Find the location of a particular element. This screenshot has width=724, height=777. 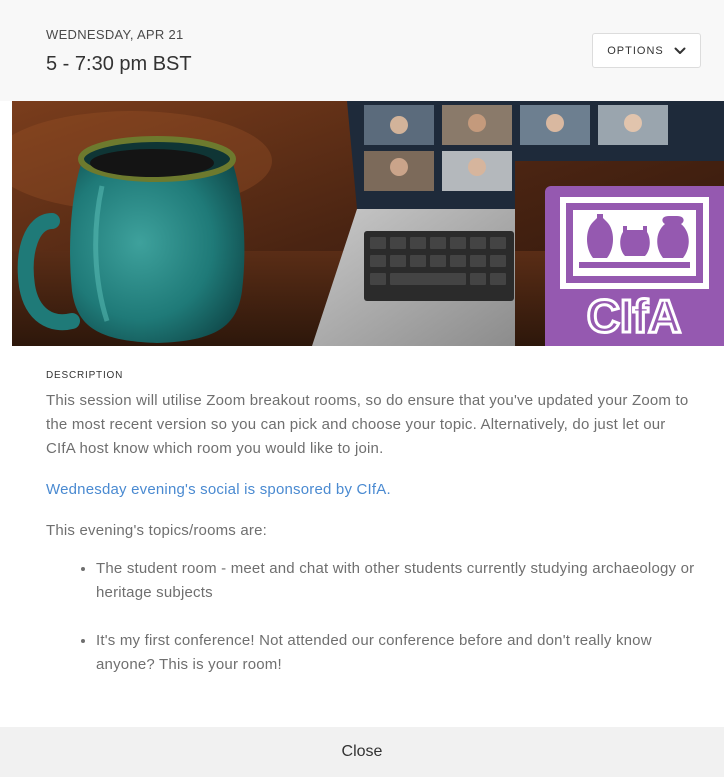

svg-text: CIfA is located at coordinates (634, 316).